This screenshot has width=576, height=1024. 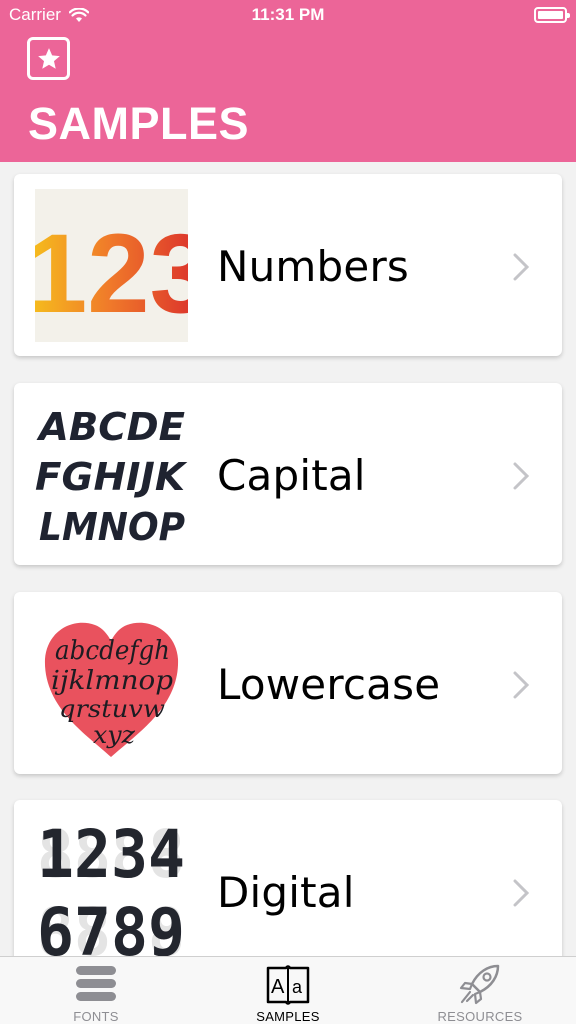 What do you see at coordinates (288, 985) in the screenshot?
I see `book-icon: A a` at bounding box center [288, 985].